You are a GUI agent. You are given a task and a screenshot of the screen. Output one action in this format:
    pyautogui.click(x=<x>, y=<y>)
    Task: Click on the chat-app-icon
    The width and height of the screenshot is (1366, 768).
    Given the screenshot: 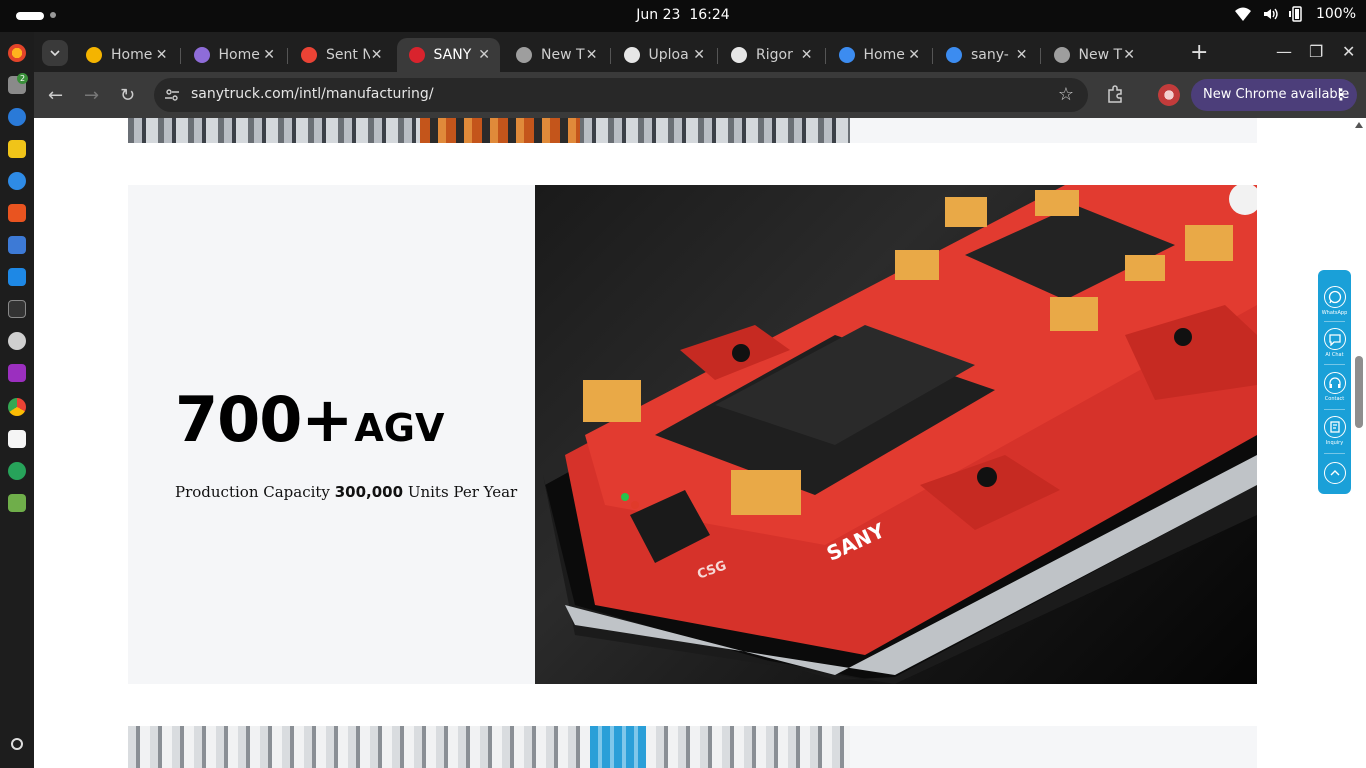 What is the action you would take?
    pyautogui.click(x=17, y=471)
    